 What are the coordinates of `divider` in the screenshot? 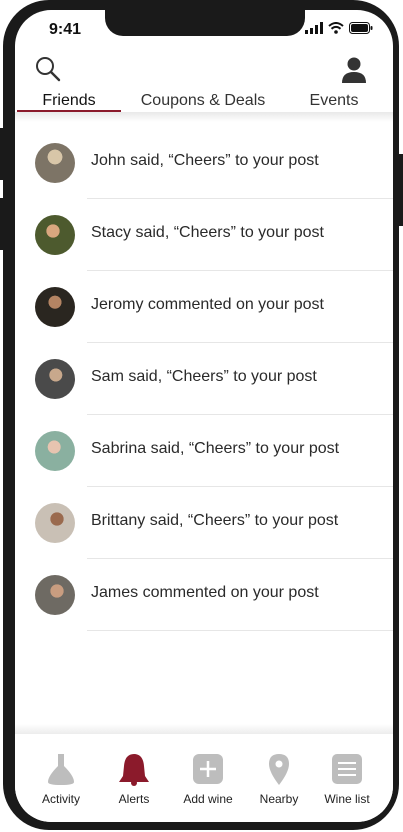 It's located at (240, 630).